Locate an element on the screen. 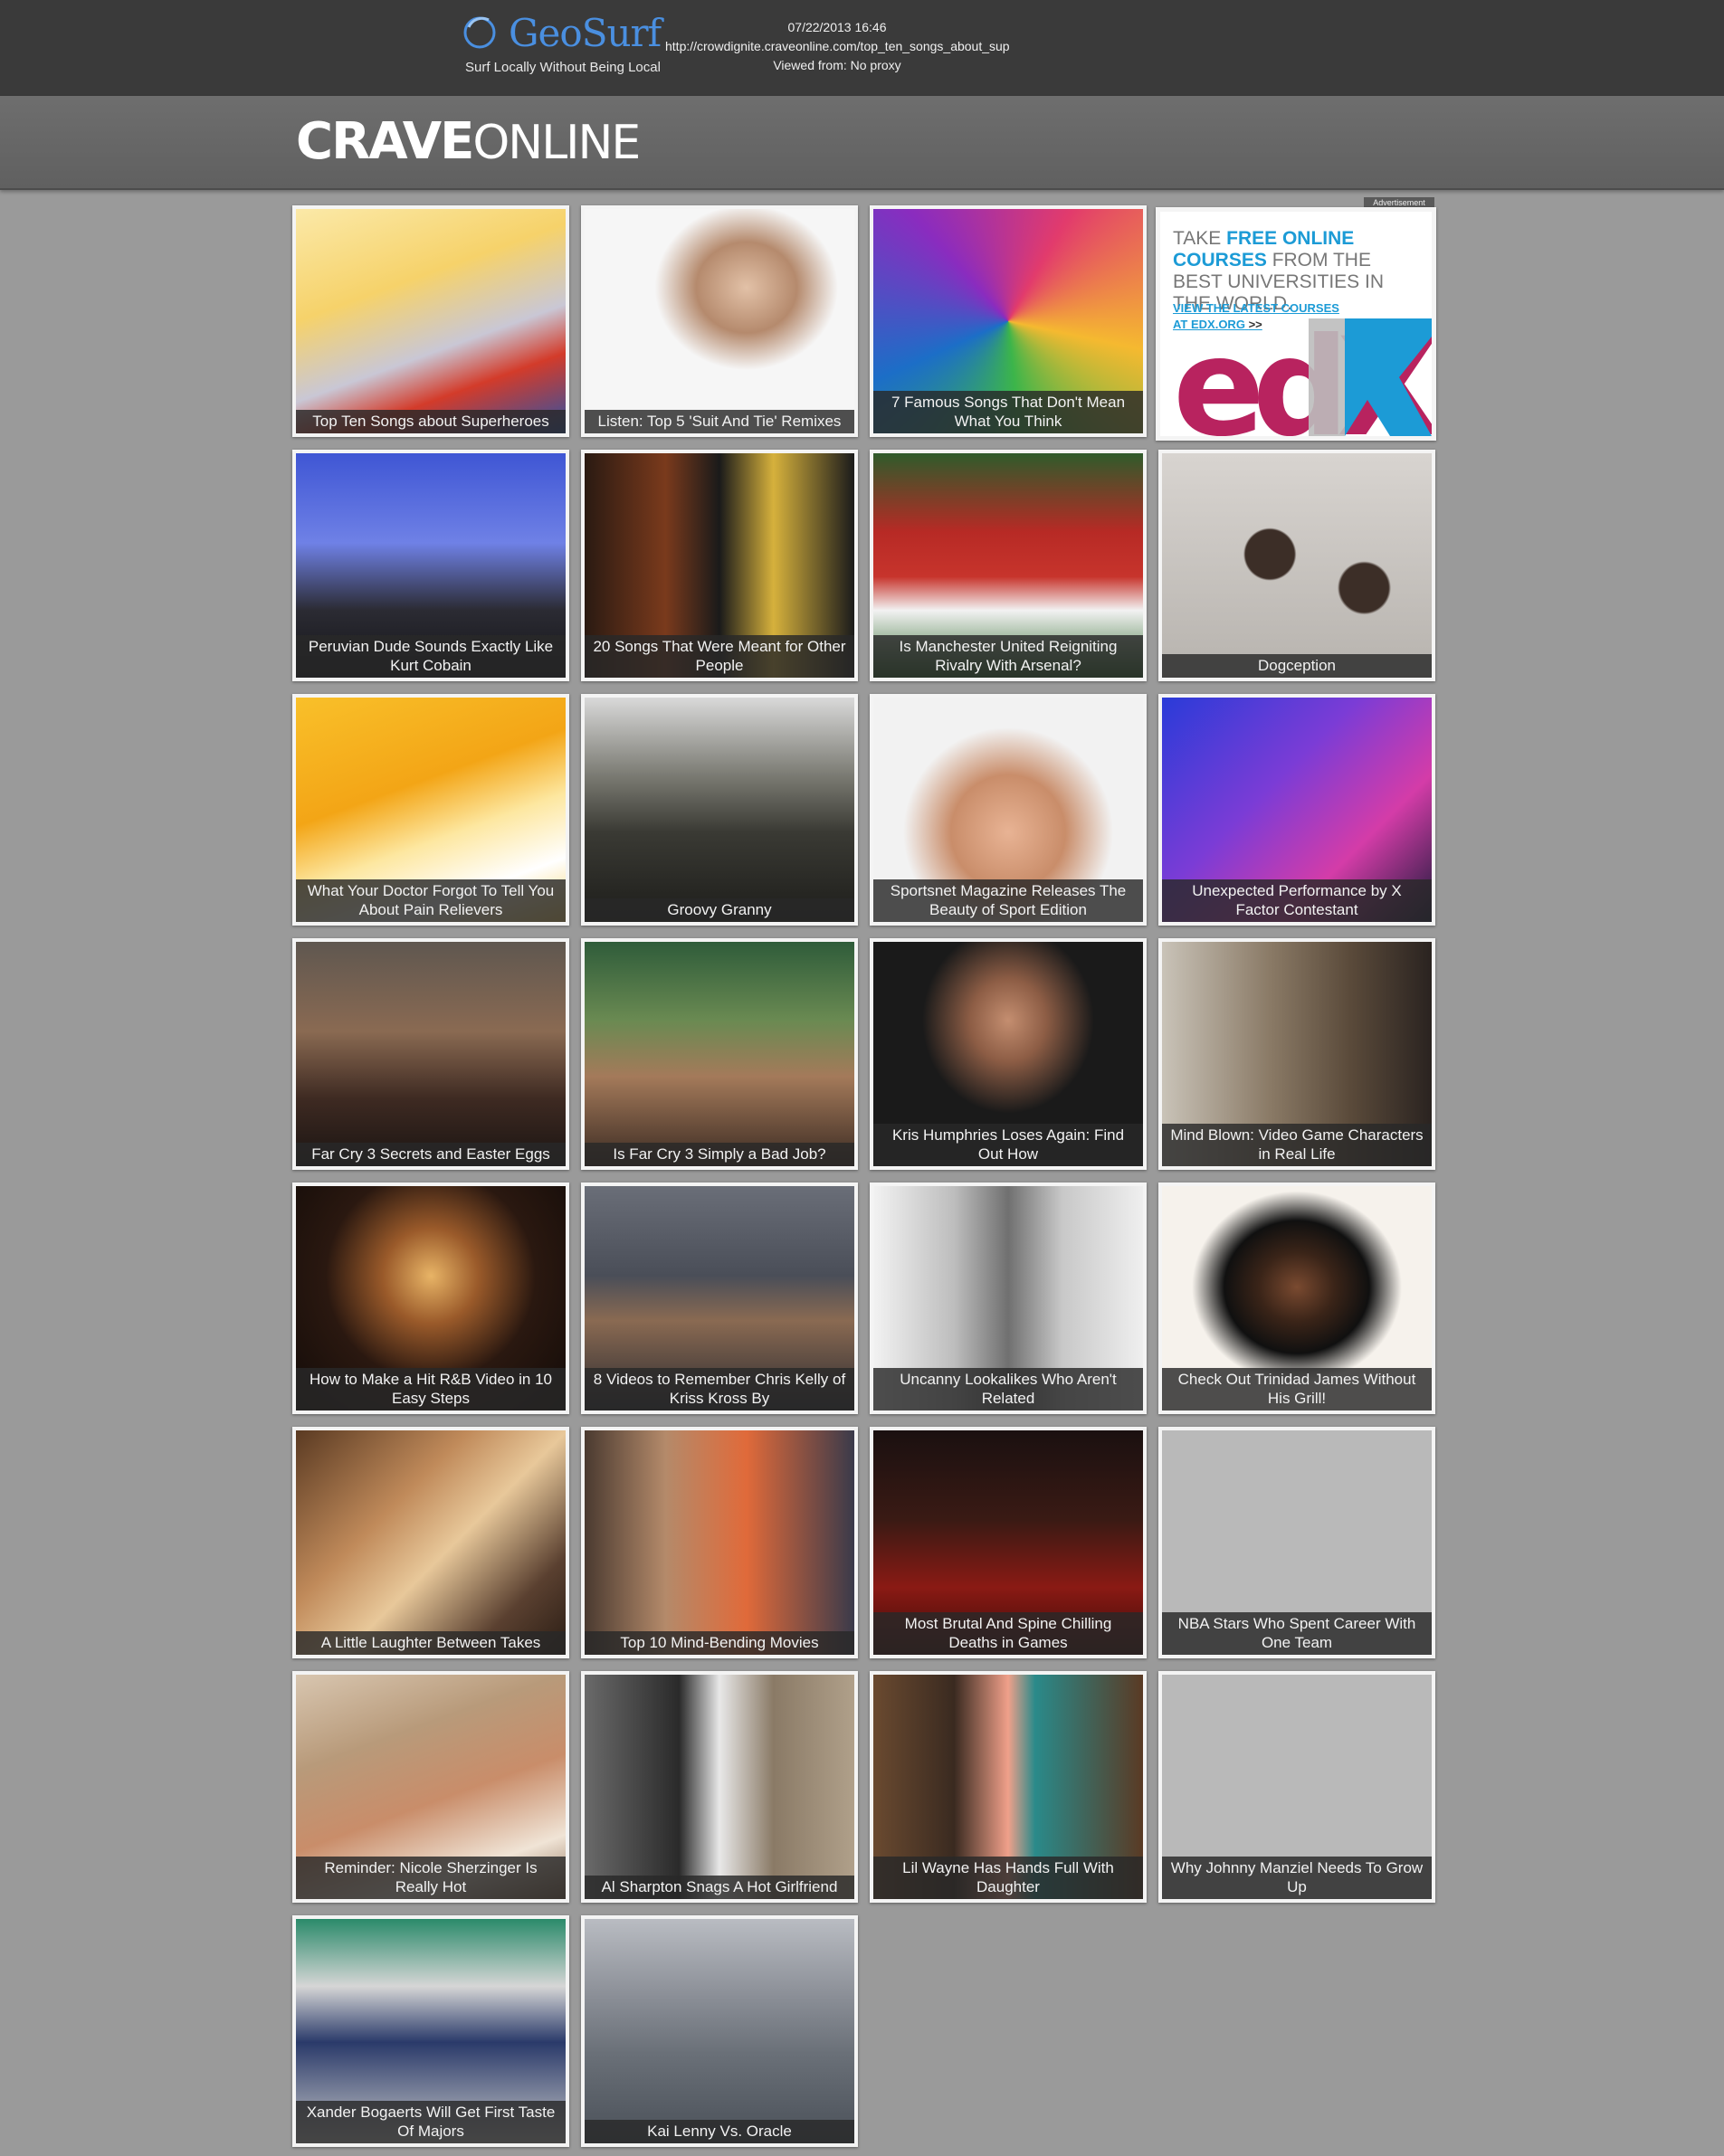  article-tile: Far Cry 3 Secrets and Easter Eggs is located at coordinates (431, 1054).